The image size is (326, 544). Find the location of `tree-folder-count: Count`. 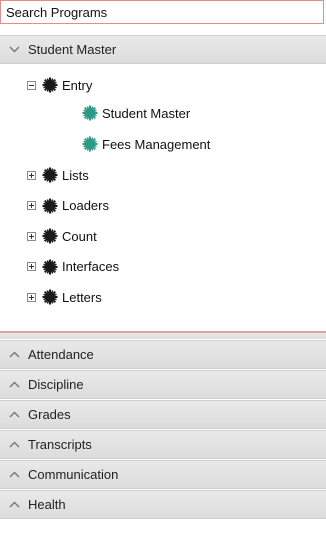

tree-folder-count: Count is located at coordinates (62, 236).